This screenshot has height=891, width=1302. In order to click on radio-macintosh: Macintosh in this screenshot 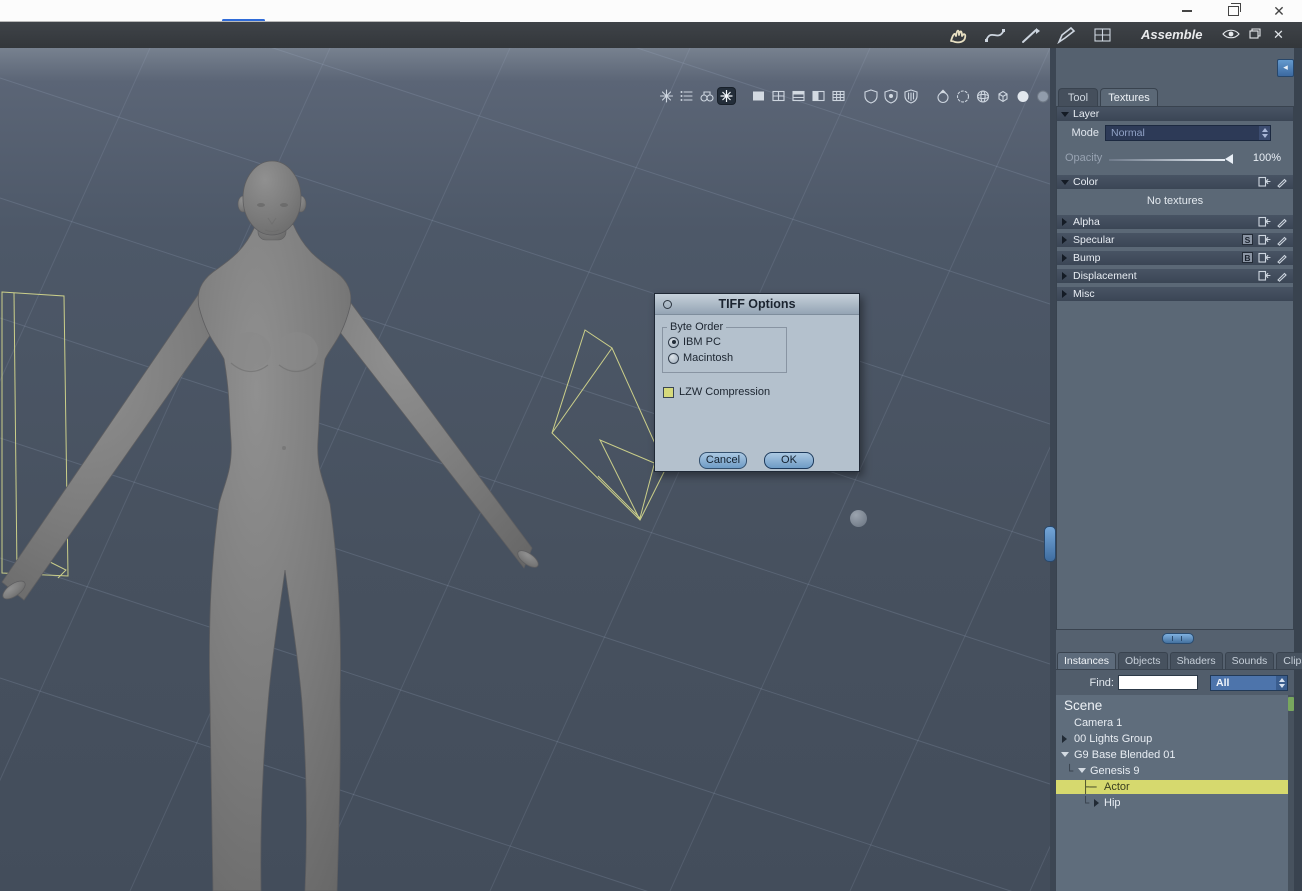, I will do `click(700, 358)`.